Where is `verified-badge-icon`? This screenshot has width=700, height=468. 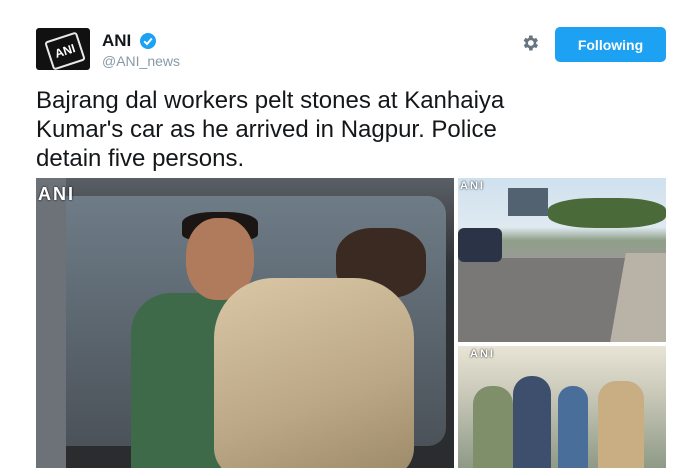
verified-badge-icon is located at coordinates (148, 41).